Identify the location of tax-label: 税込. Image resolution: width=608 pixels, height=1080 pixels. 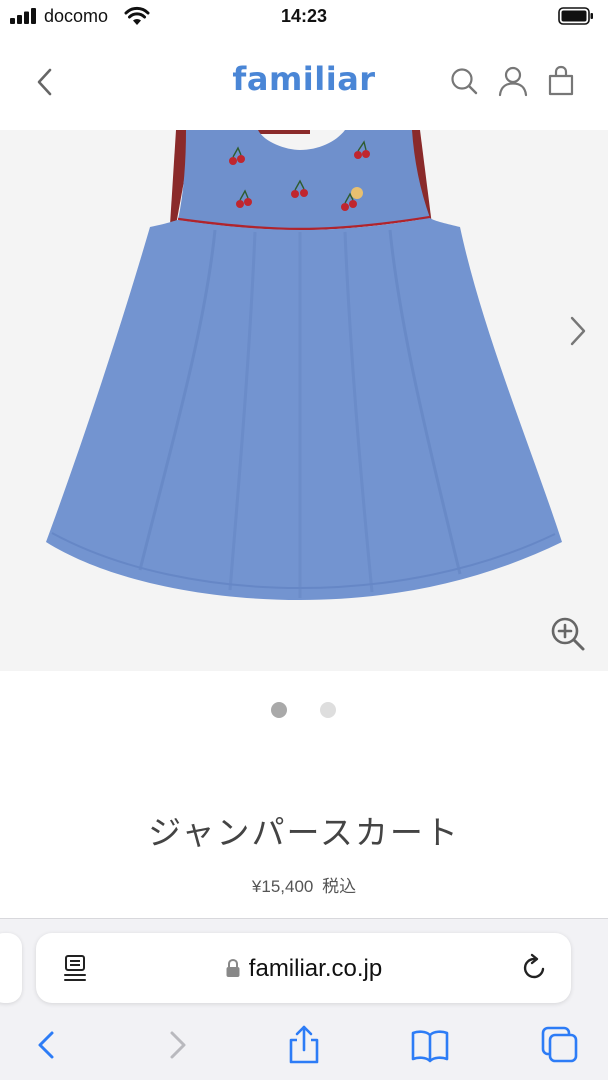
(339, 886).